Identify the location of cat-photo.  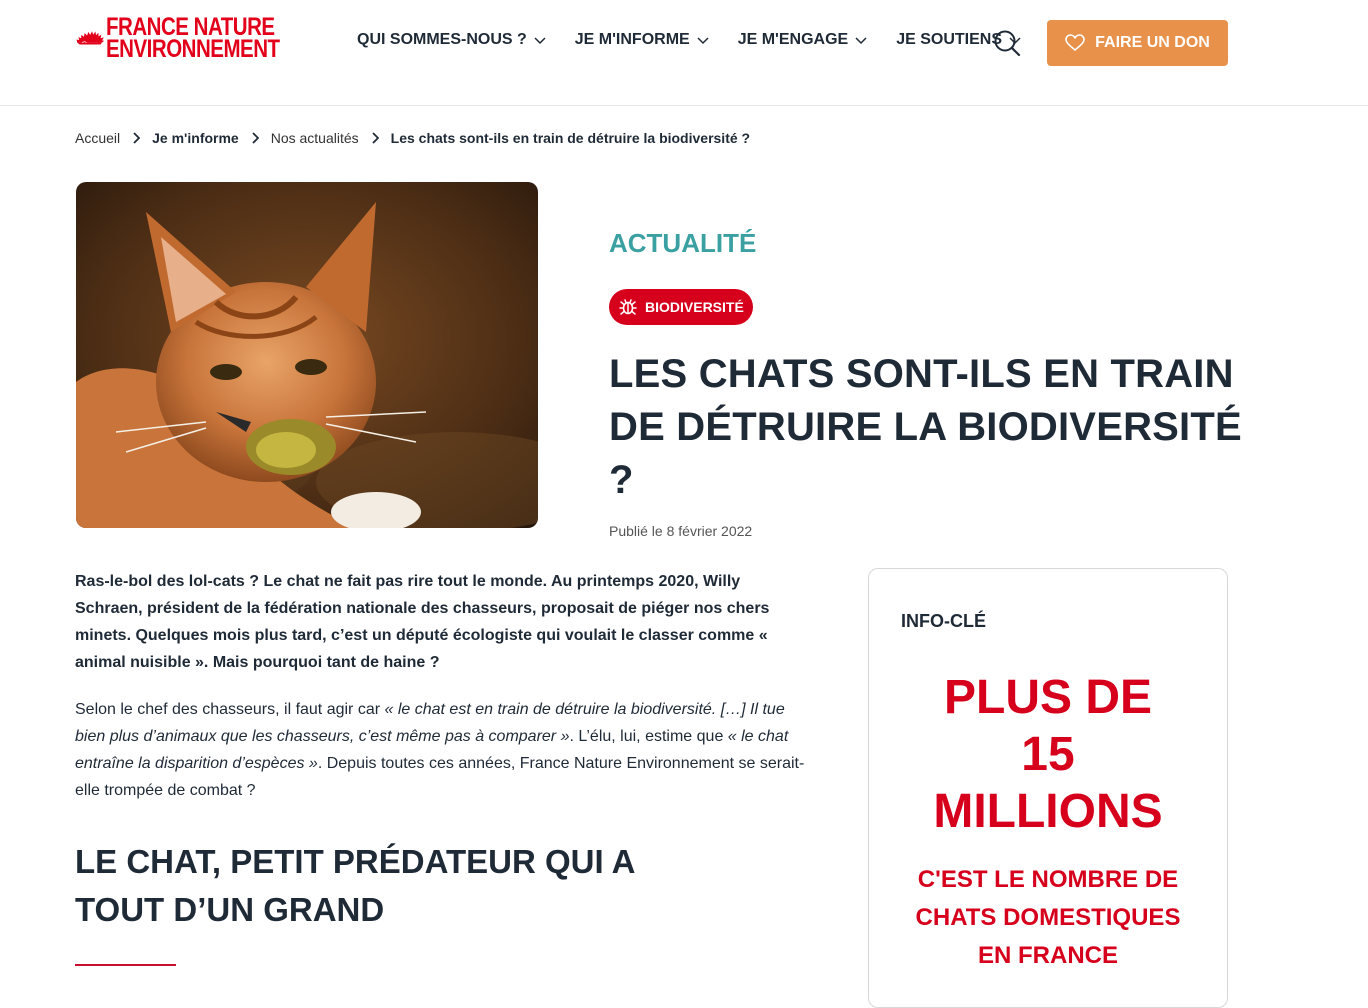
(307, 355).